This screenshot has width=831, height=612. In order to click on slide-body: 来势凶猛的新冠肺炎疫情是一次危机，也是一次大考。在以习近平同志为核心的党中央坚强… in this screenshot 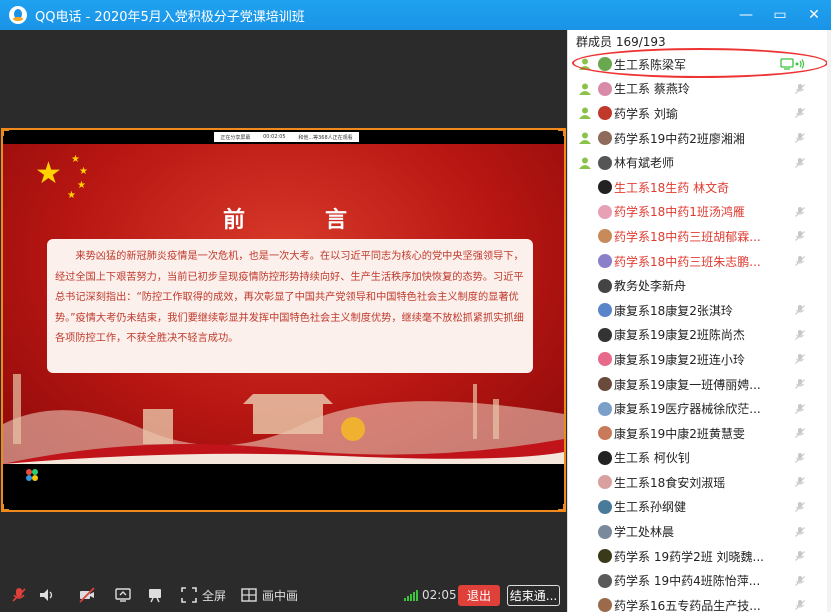, I will do `click(289, 297)`.